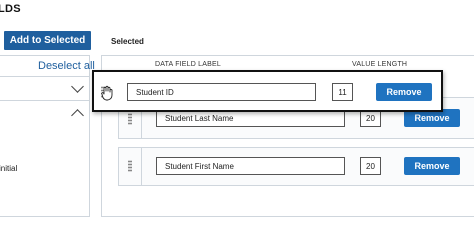  What do you see at coordinates (188, 64) in the screenshot?
I see `column-header-field-label: DATA FIELD LABEL` at bounding box center [188, 64].